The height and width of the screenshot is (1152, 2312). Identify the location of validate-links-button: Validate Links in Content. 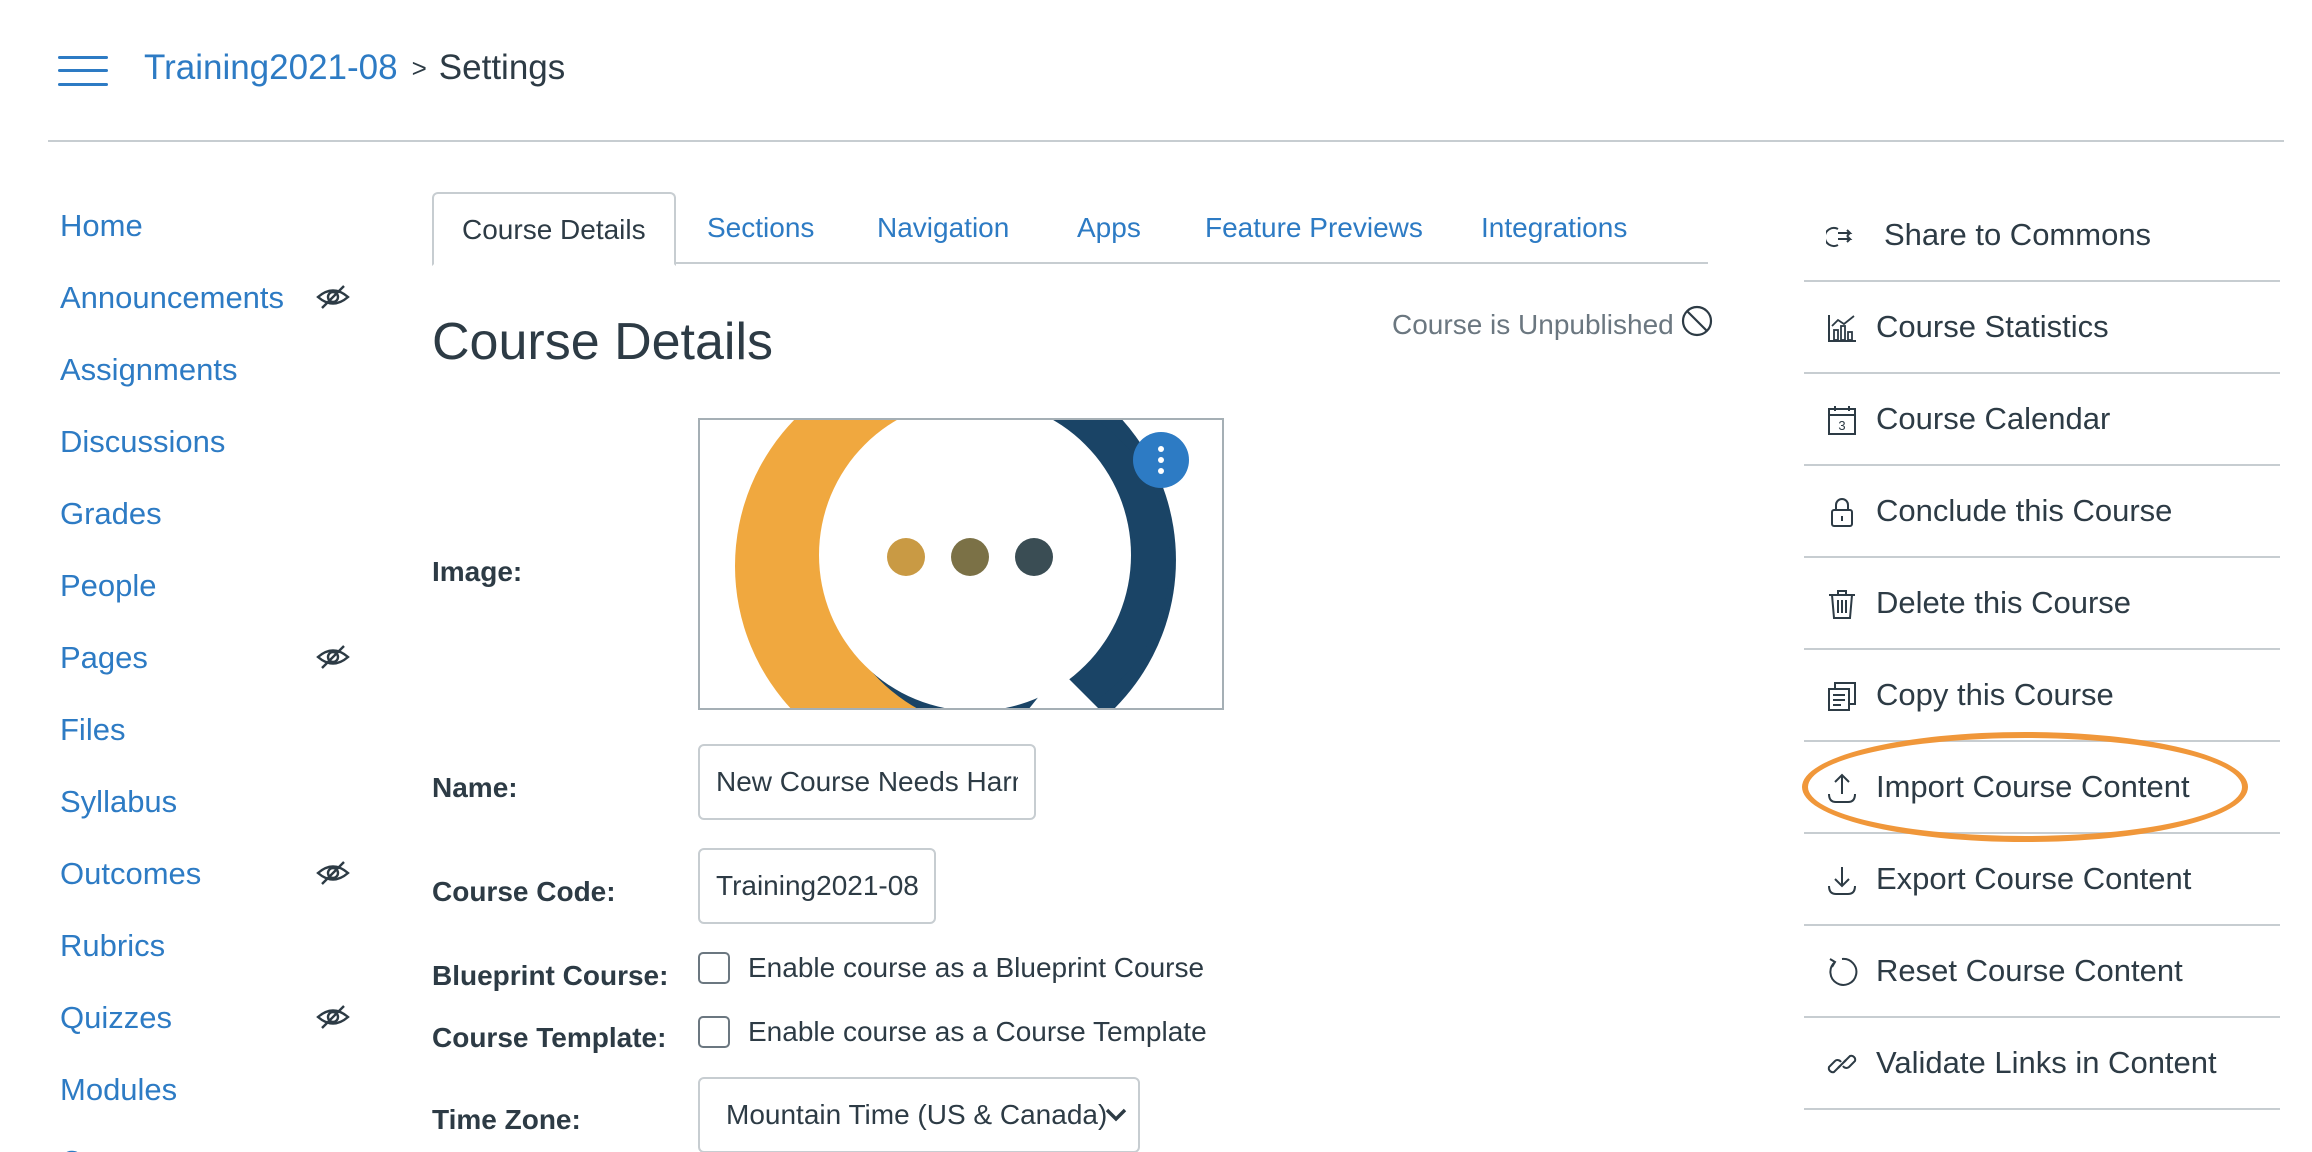
(2042, 1064).